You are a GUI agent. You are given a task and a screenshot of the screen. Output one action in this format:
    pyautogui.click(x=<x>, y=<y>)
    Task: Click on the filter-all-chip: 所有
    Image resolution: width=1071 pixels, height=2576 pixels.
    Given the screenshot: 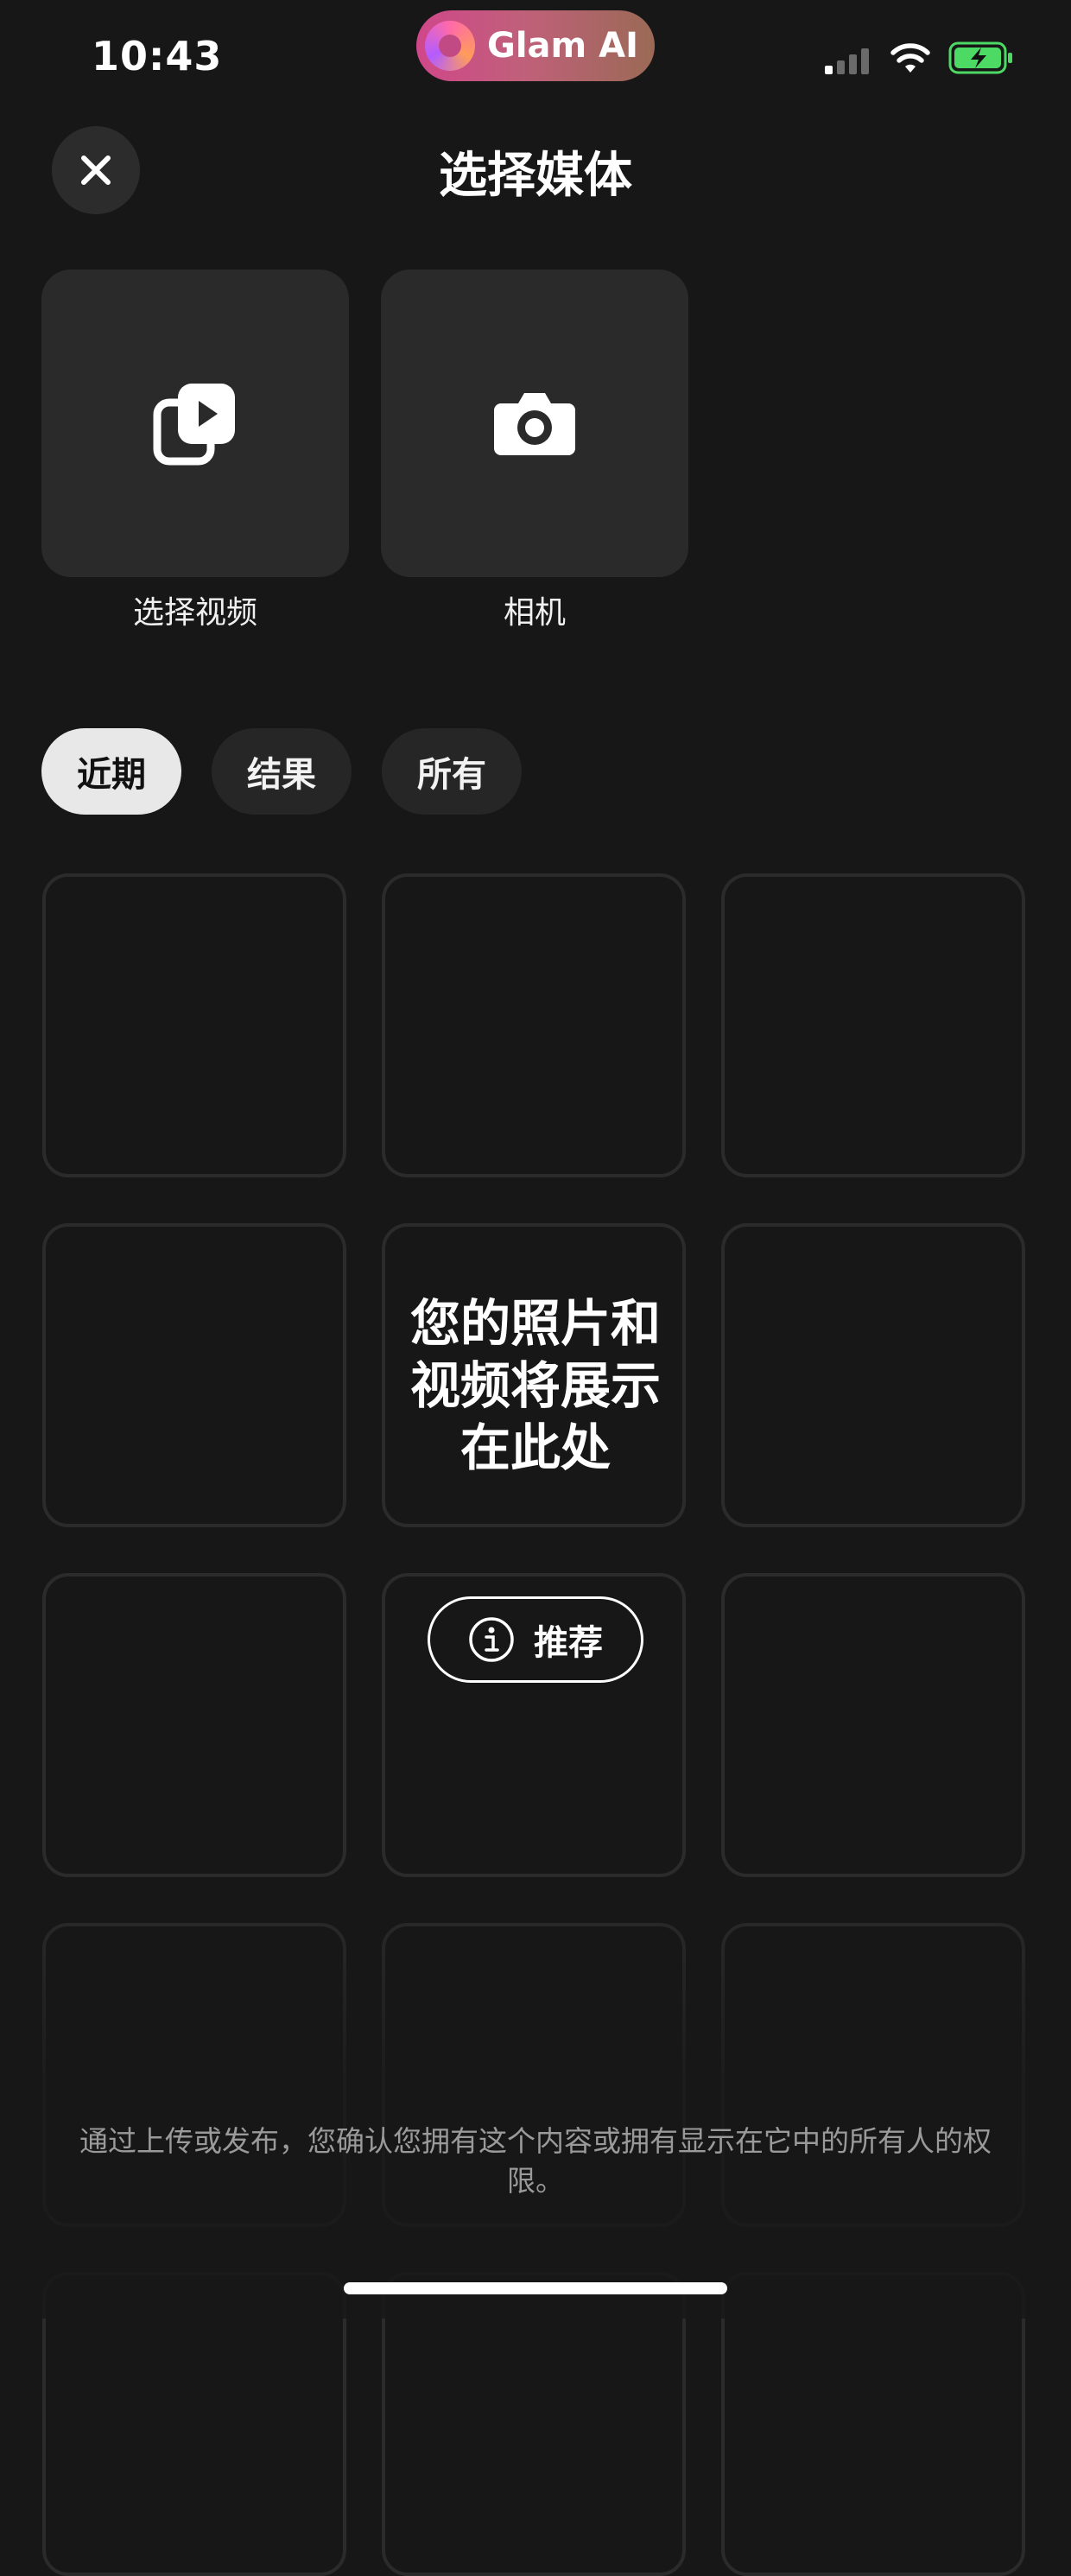 What is the action you would take?
    pyautogui.click(x=452, y=771)
    